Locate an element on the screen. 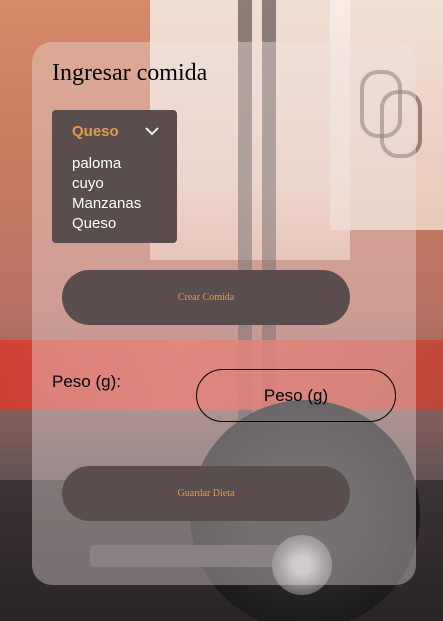 The width and height of the screenshot is (443, 621). chevron-down-icon is located at coordinates (152, 131).